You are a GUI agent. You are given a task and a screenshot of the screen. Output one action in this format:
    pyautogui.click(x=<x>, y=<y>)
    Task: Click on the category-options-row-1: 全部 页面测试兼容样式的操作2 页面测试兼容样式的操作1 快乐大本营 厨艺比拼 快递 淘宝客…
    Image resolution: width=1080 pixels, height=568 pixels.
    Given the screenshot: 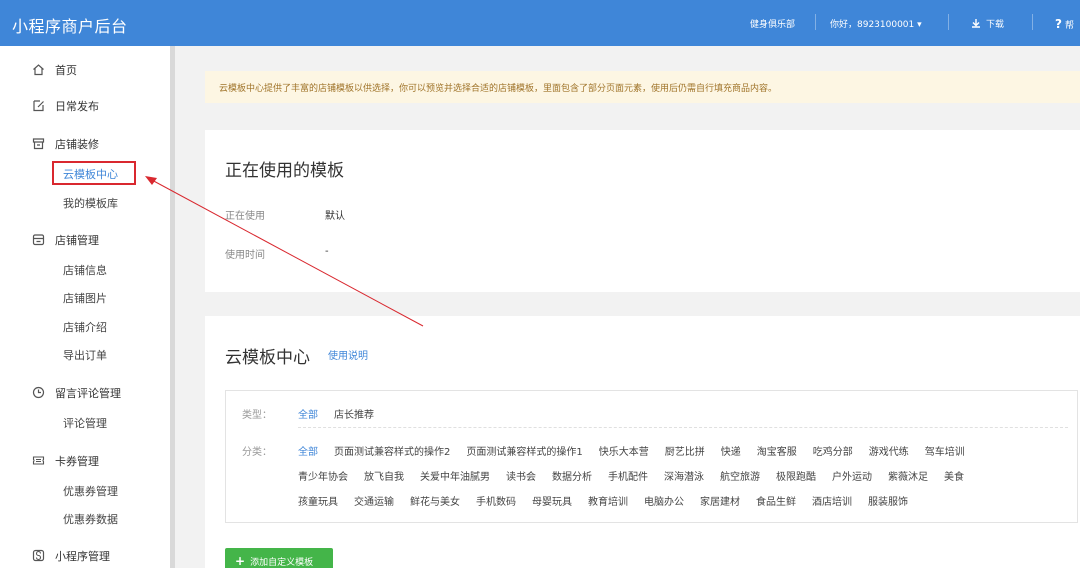 What is the action you would take?
    pyautogui.click(x=639, y=450)
    